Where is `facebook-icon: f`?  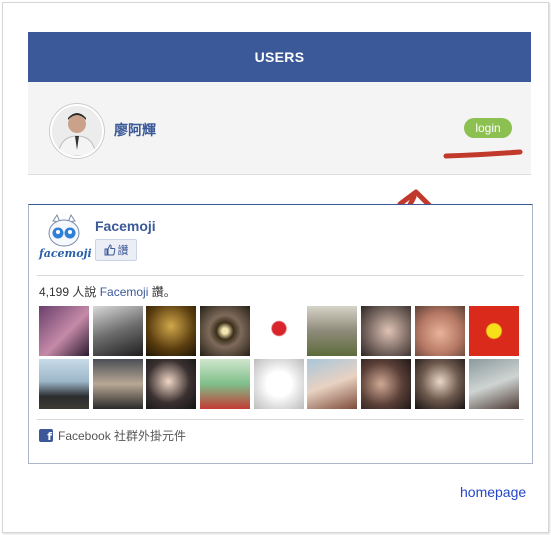
facebook-icon: f is located at coordinates (46, 435).